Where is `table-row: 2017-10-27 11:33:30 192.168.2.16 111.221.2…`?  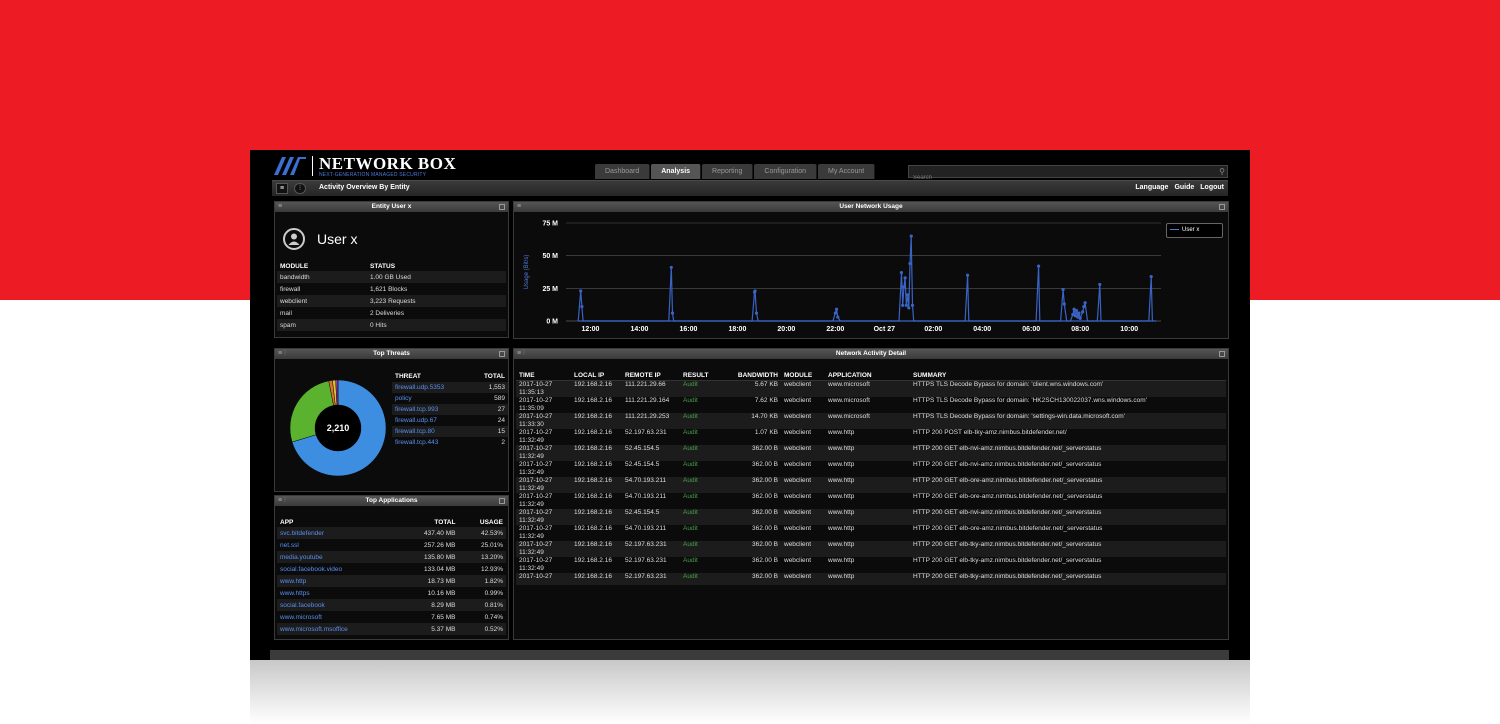
table-row: 2017-10-27 11:33:30 192.168.2.16 111.221.2… is located at coordinates (871, 421).